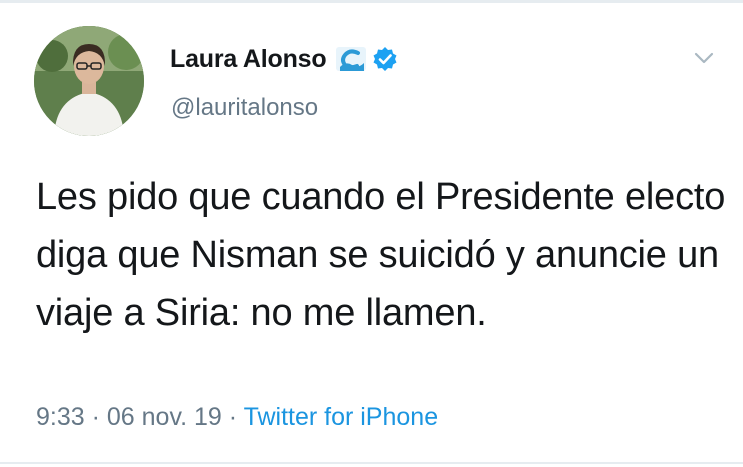  I want to click on bottom-divider, so click(371, 463).